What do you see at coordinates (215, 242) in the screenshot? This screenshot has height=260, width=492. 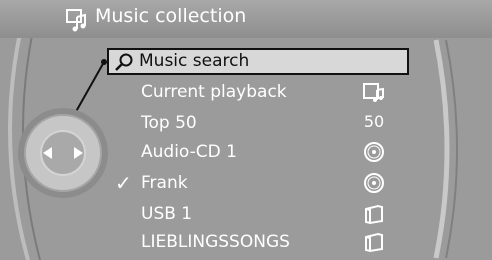 I see `menu-item-label: LIEBLINGSSONGS` at bounding box center [215, 242].